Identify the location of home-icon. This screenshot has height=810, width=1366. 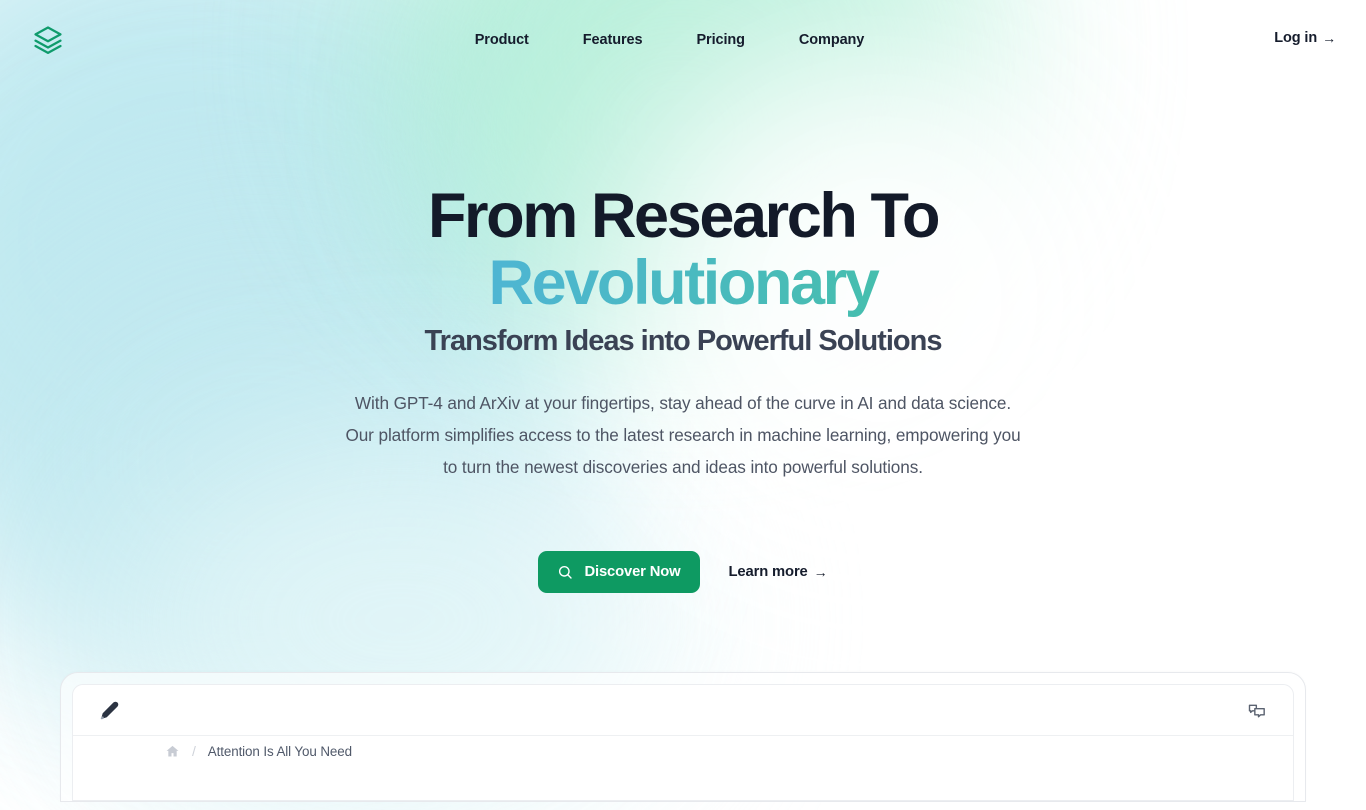
(172, 751).